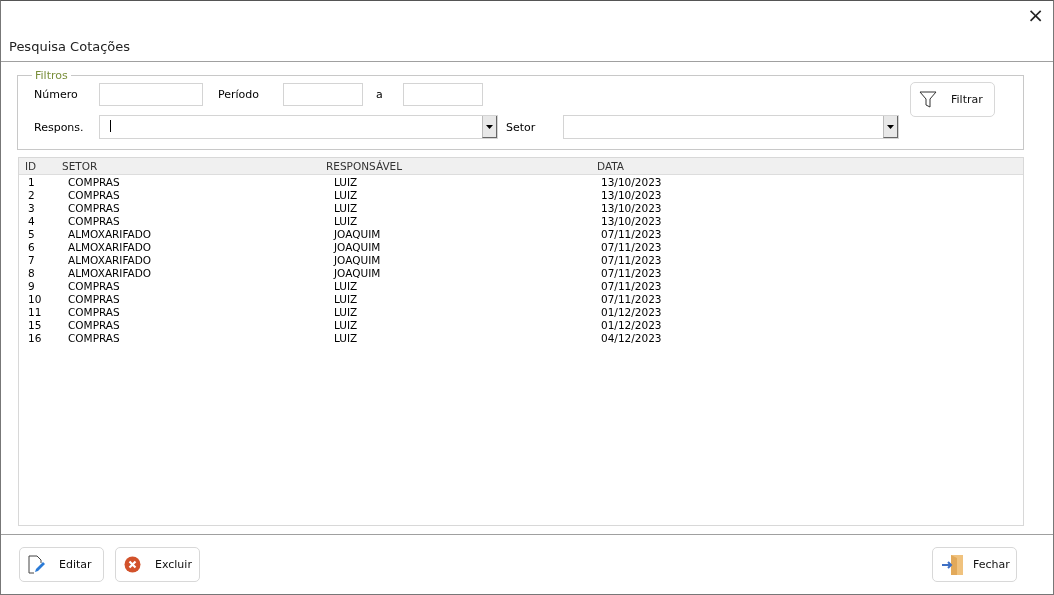 The width and height of the screenshot is (1054, 595). I want to click on close-button: Fechar, so click(974, 564).